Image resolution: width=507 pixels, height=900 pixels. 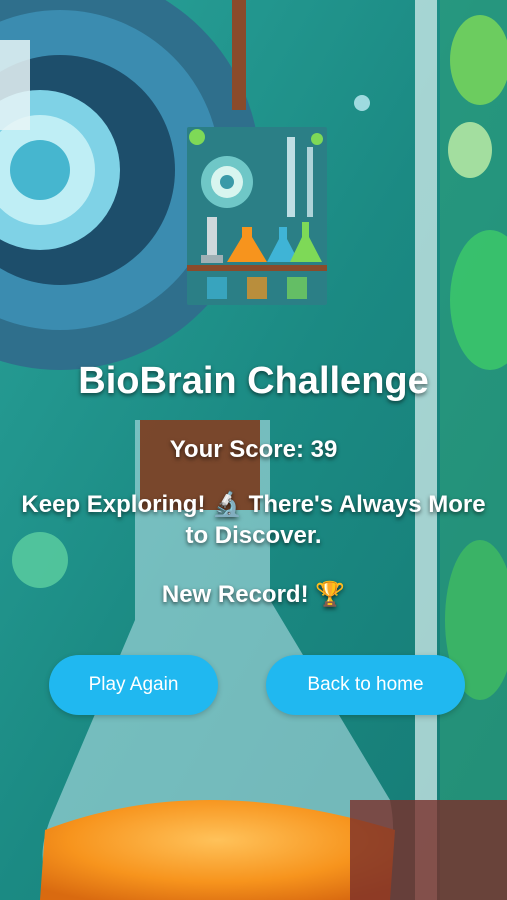 What do you see at coordinates (253, 381) in the screenshot?
I see `game-title: BioBrain Challenge` at bounding box center [253, 381].